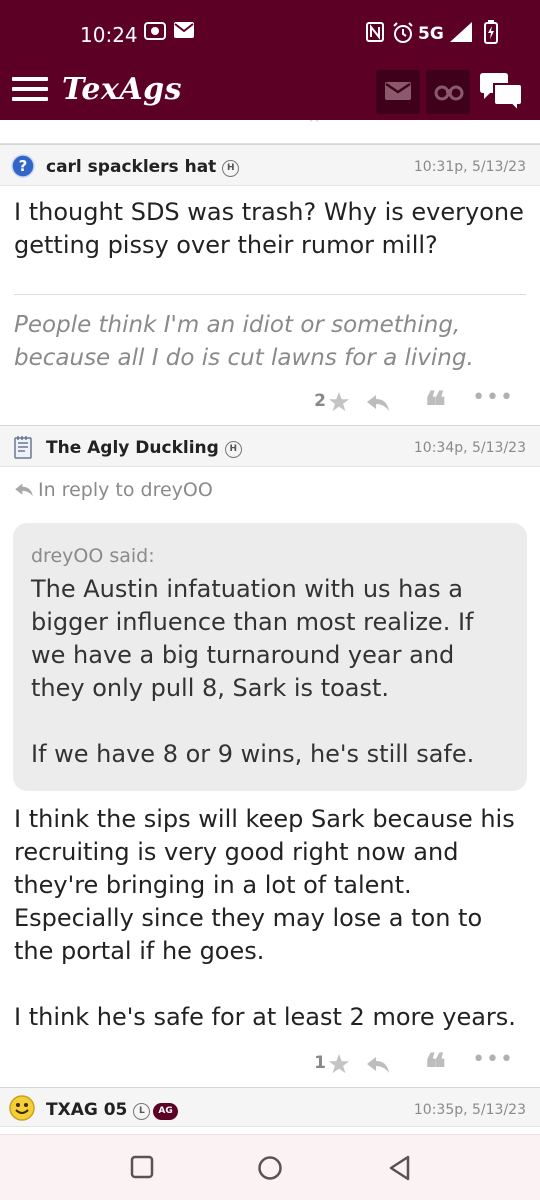  Describe the element at coordinates (270, 446) in the screenshot. I see `post-header: The Agly Duckling H 10:34p, 5/13/23` at that location.